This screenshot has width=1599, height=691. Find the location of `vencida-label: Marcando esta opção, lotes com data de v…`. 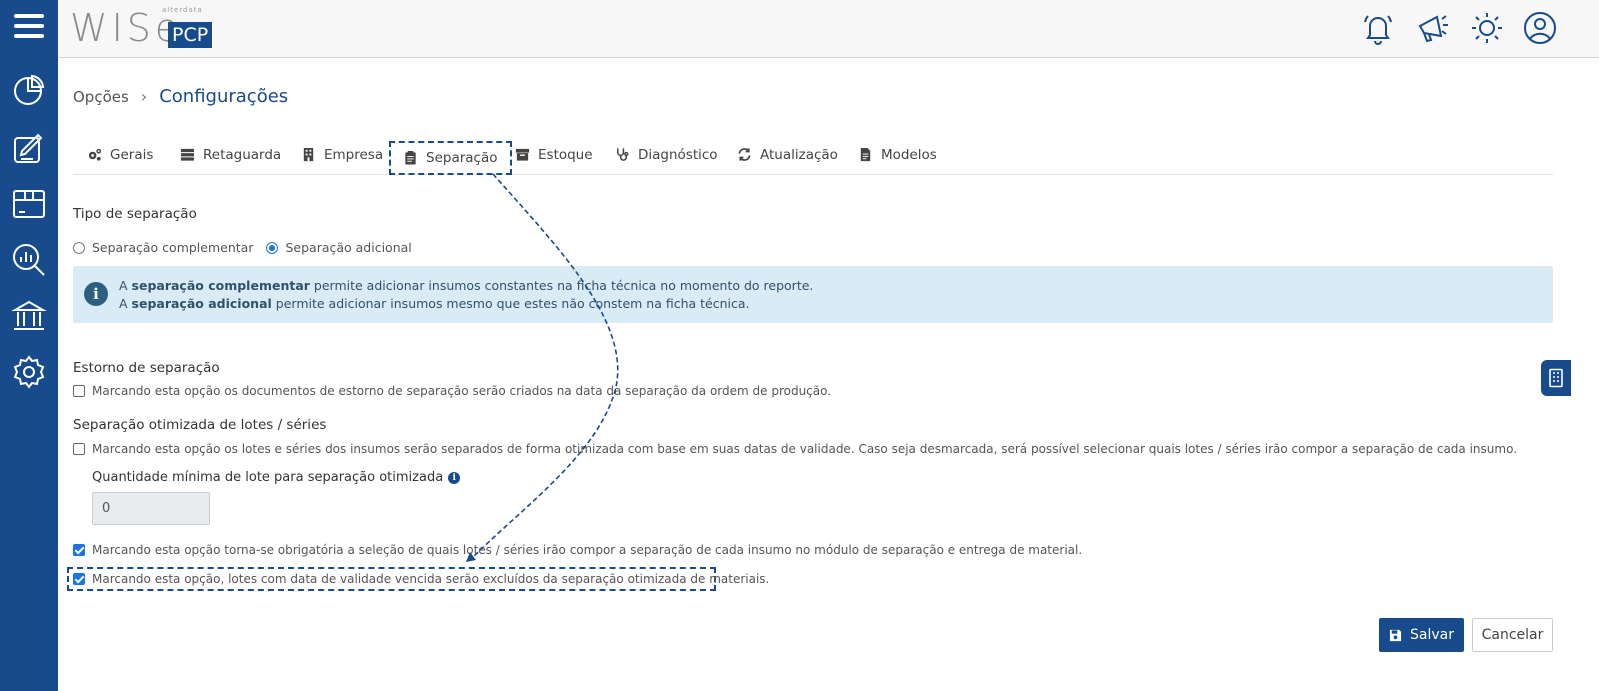

vencida-label: Marcando esta opção, lotes com data de v… is located at coordinates (430, 579).